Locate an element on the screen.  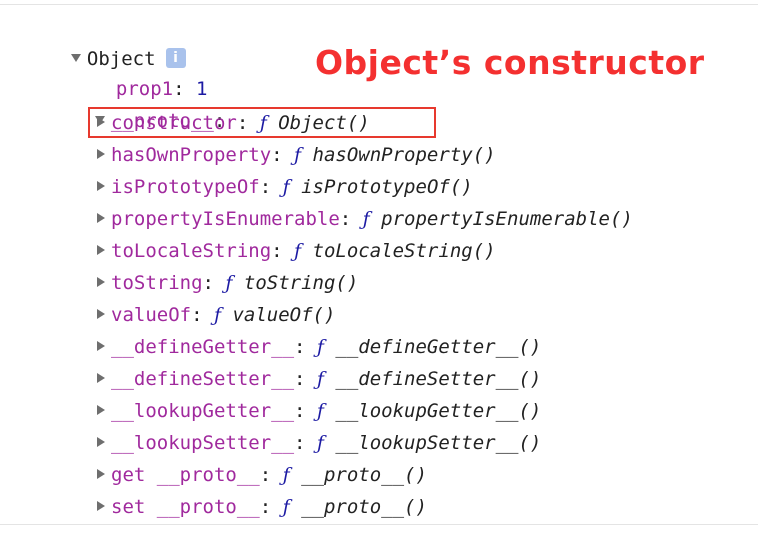
proto-member-row: get __proto__: ƒ __proto__() is located at coordinates (262, 475).